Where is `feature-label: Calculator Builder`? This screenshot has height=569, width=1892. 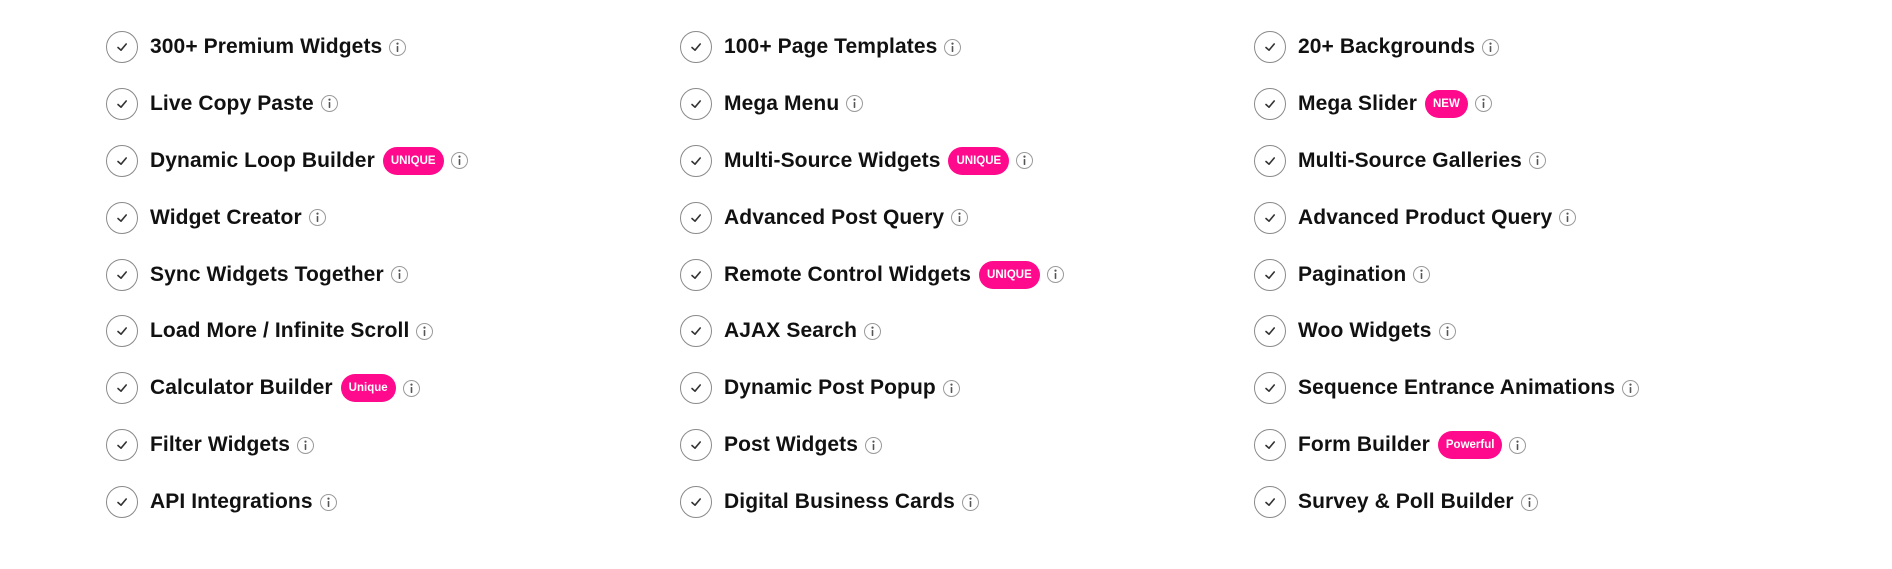 feature-label: Calculator Builder is located at coordinates (241, 388).